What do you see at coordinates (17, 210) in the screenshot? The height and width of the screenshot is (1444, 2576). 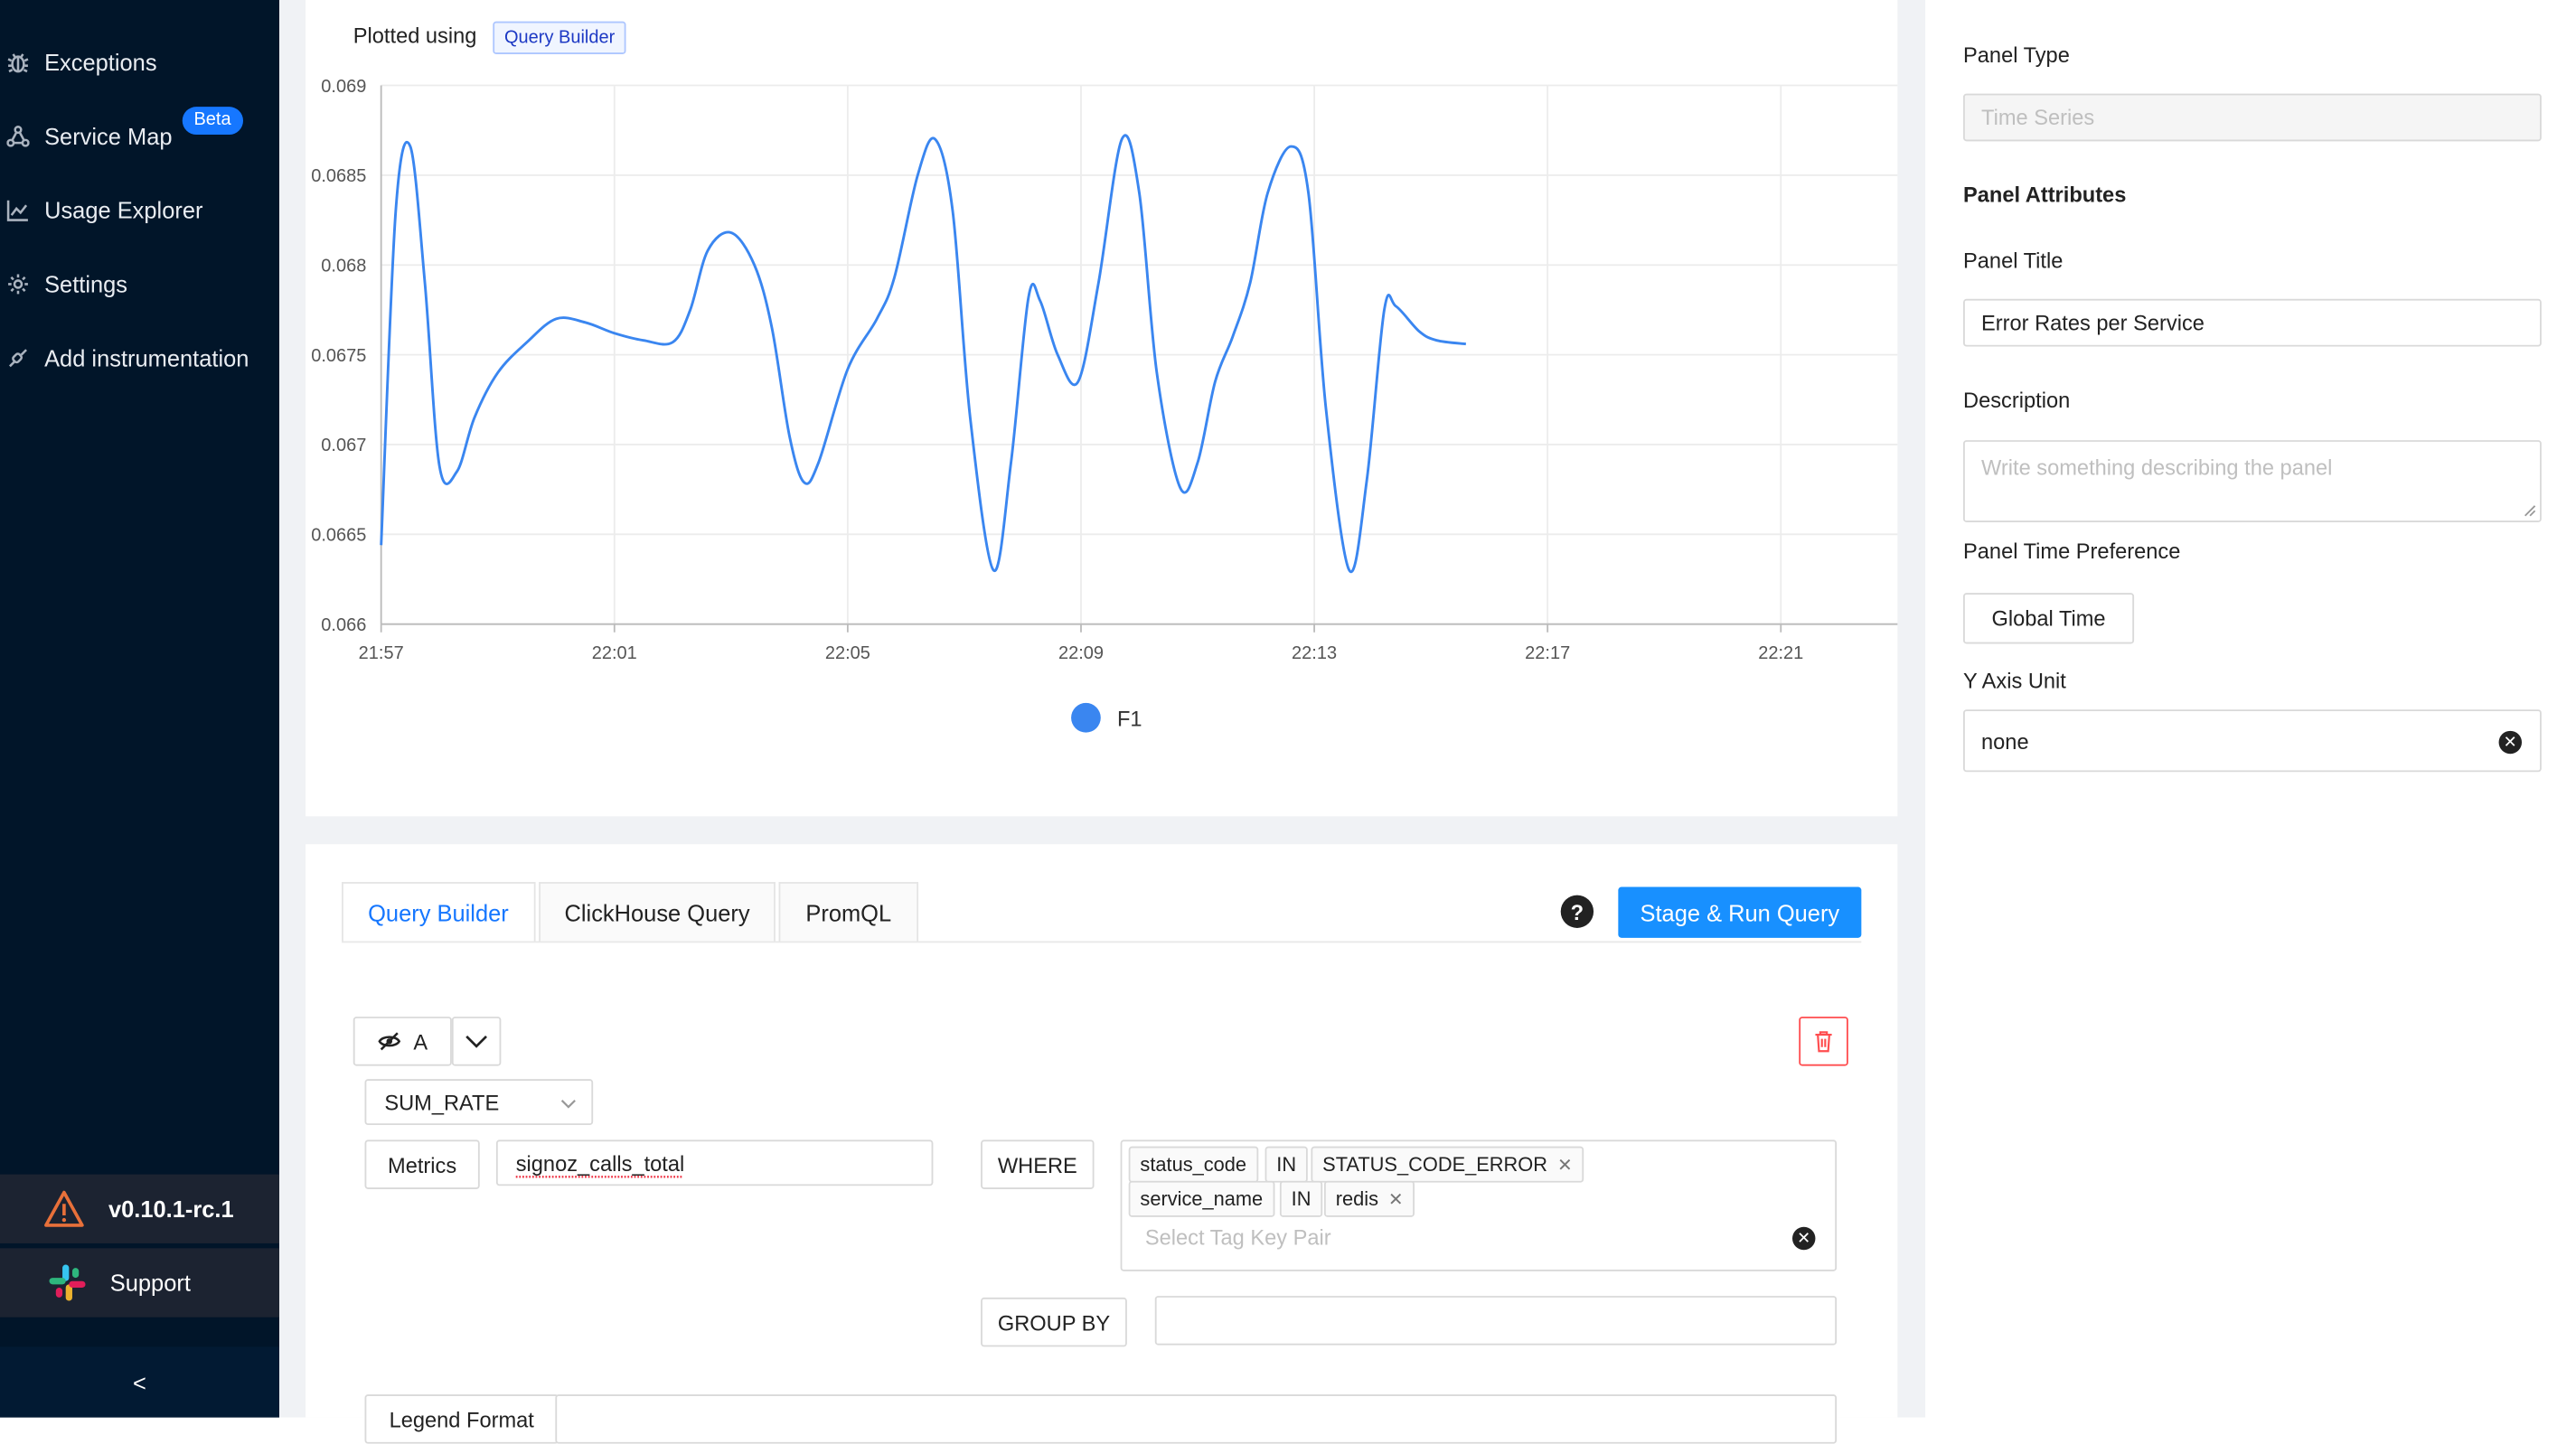 I see `line-chart-icon` at bounding box center [17, 210].